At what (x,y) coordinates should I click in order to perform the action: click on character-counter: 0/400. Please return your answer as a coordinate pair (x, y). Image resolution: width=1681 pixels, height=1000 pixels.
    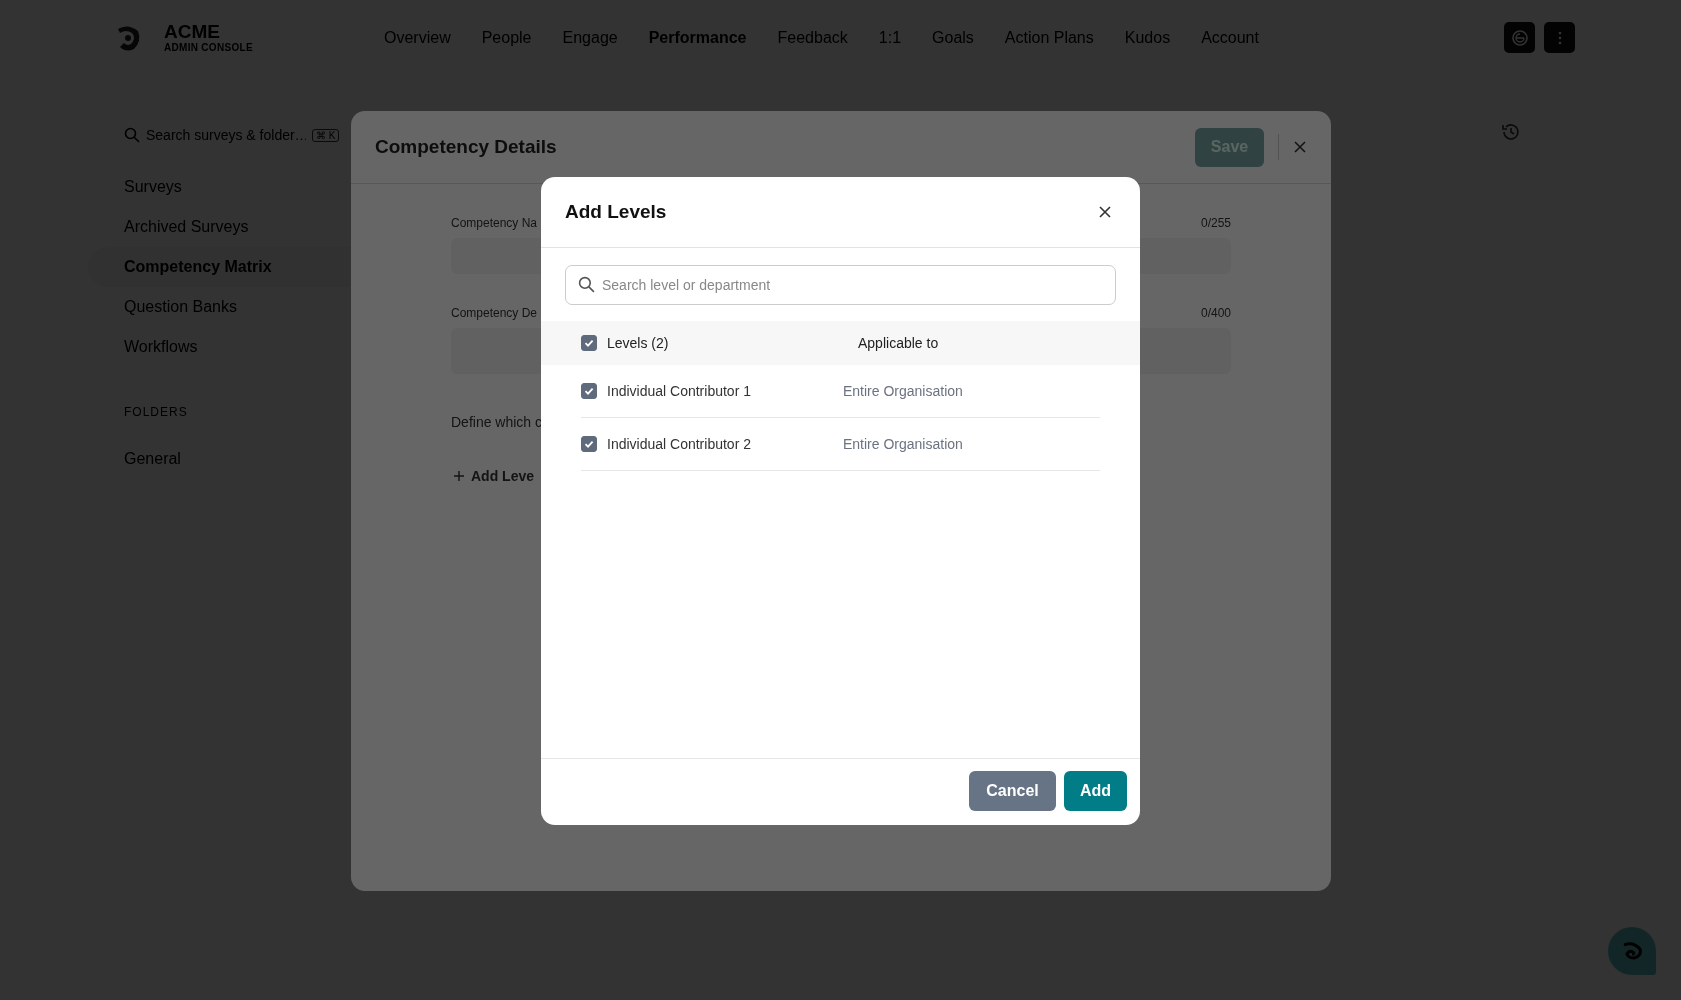
    Looking at the image, I should click on (1215, 313).